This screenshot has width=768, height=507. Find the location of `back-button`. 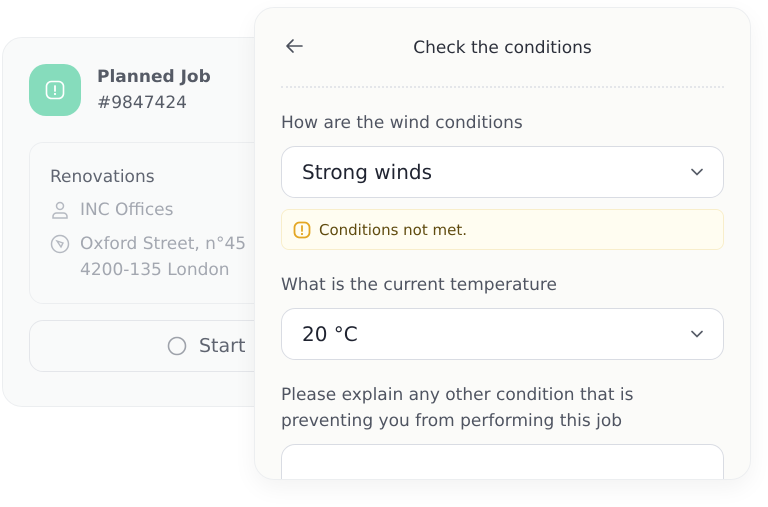

back-button is located at coordinates (294, 46).